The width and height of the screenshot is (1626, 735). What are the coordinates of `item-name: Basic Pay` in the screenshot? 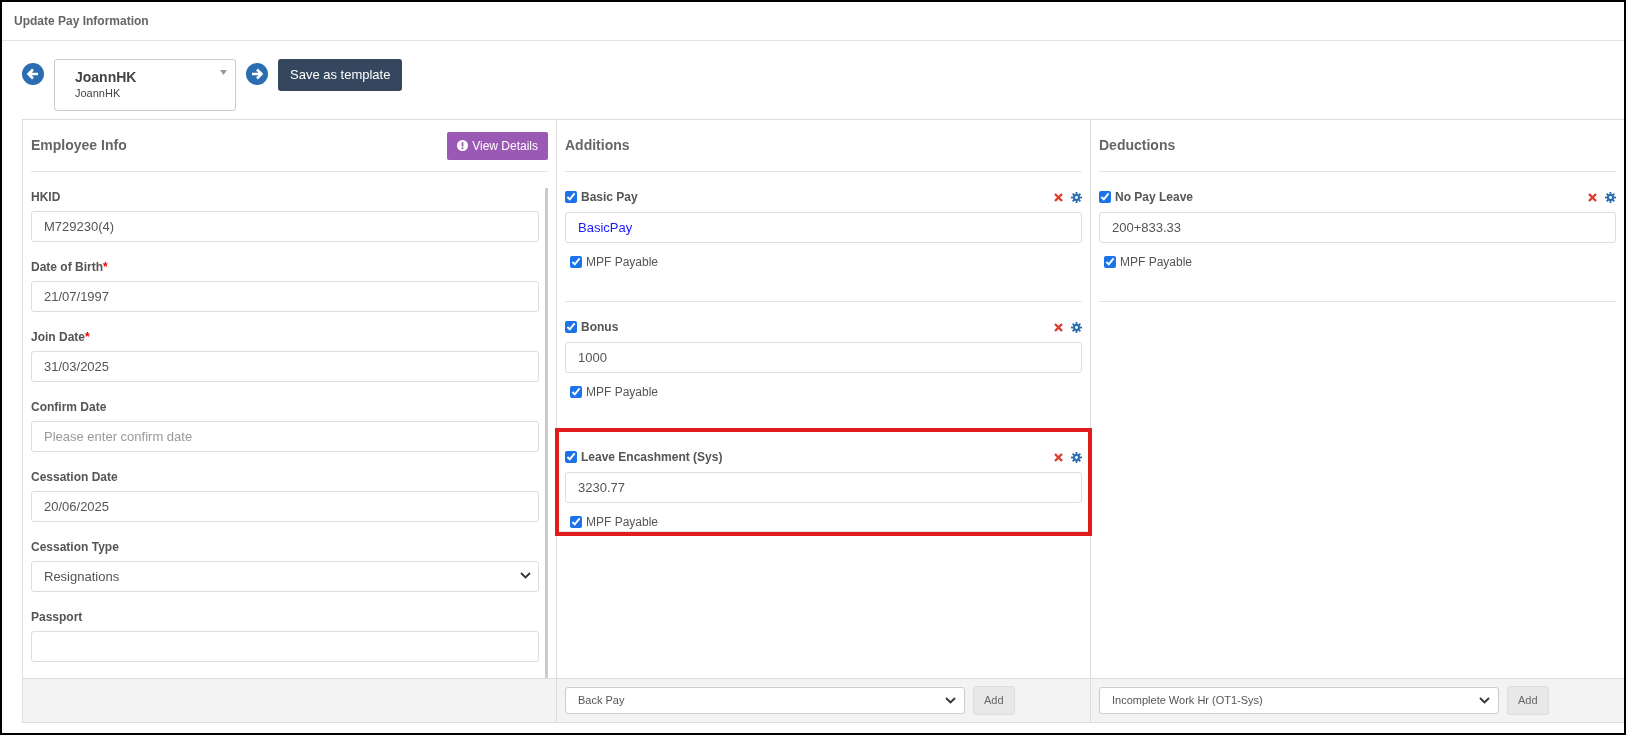 It's located at (610, 197).